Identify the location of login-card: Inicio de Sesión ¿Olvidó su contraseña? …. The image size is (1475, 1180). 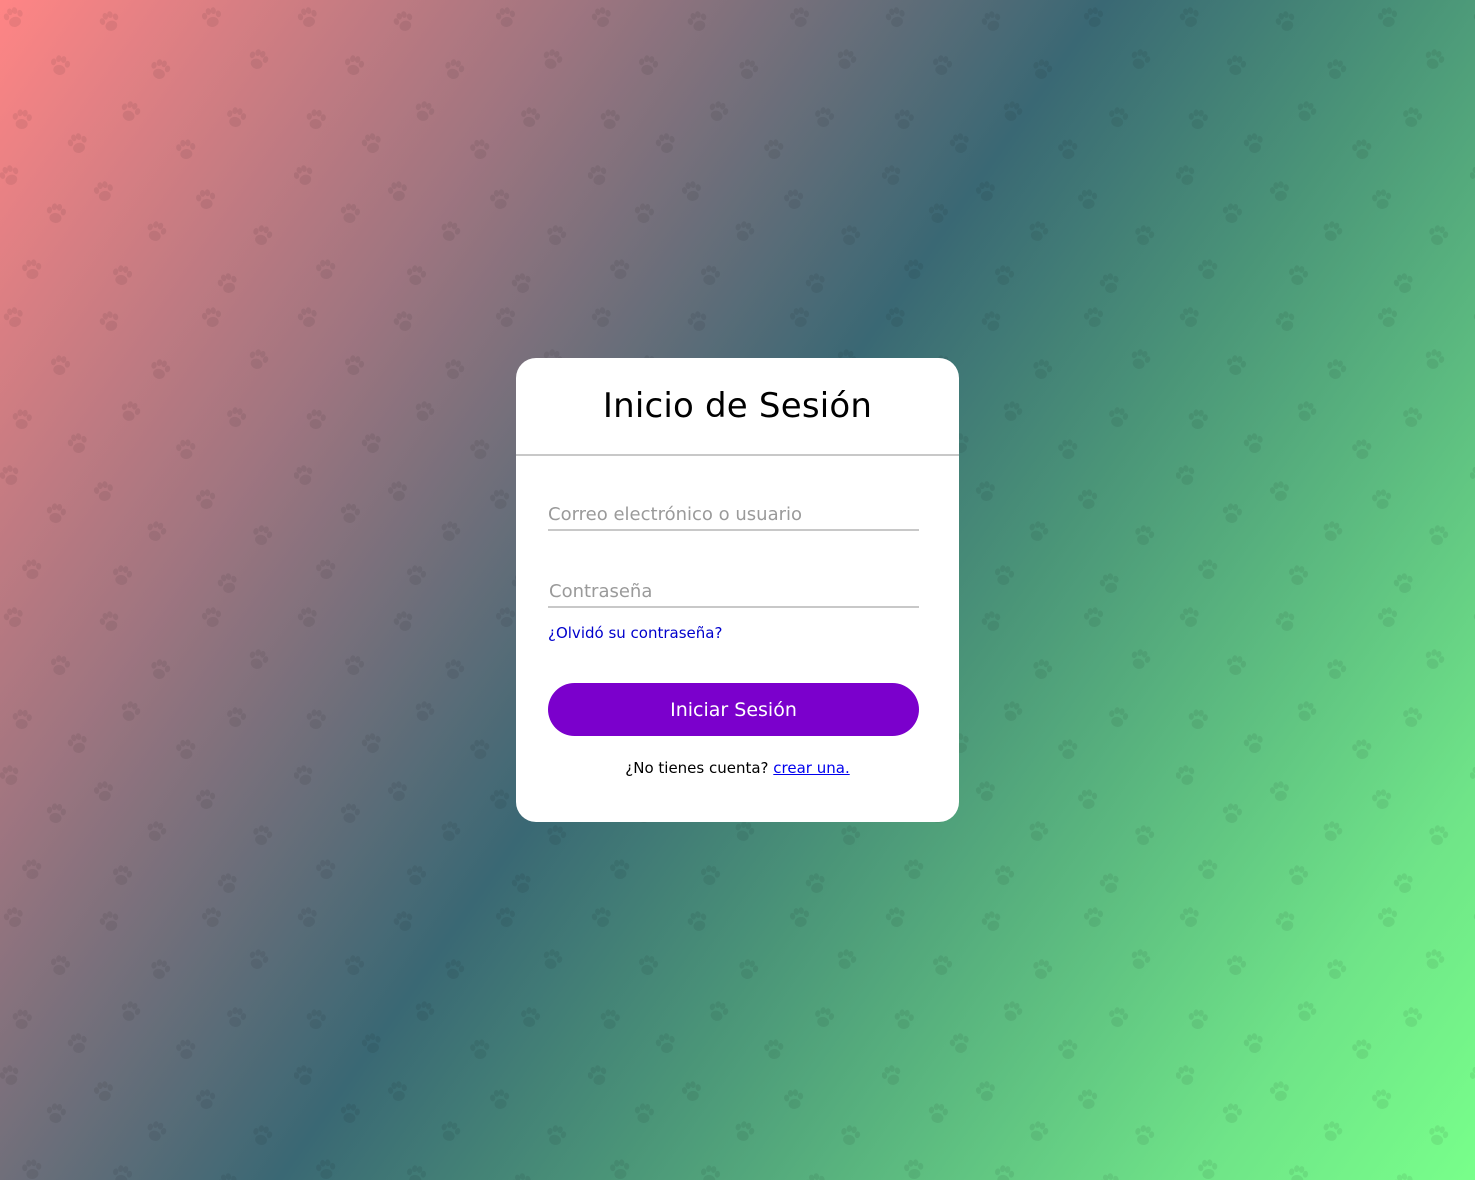
(737, 590).